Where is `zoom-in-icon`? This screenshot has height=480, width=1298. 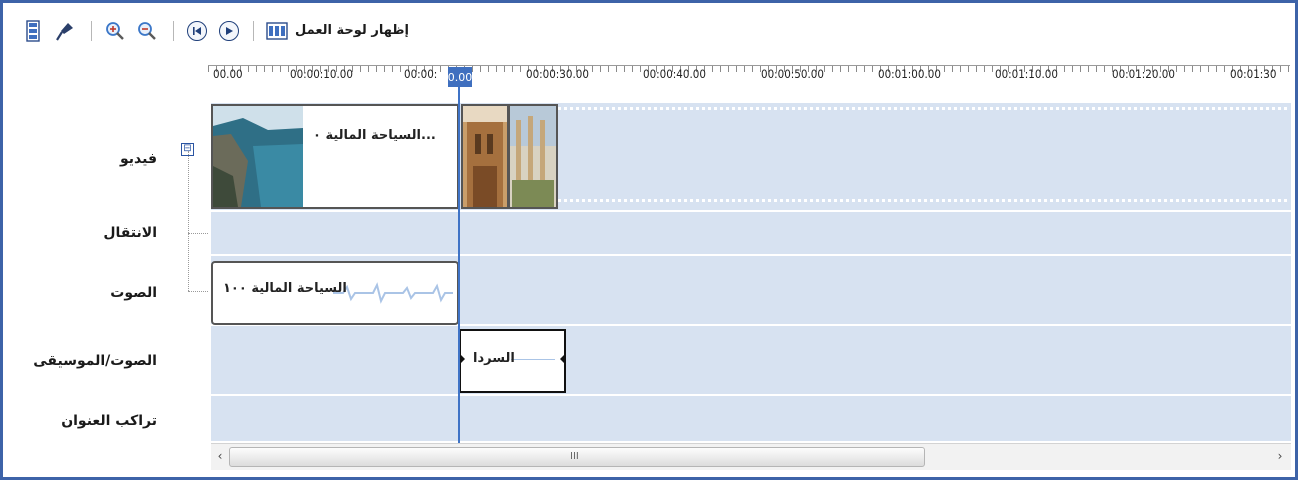 zoom-in-icon is located at coordinates (115, 31).